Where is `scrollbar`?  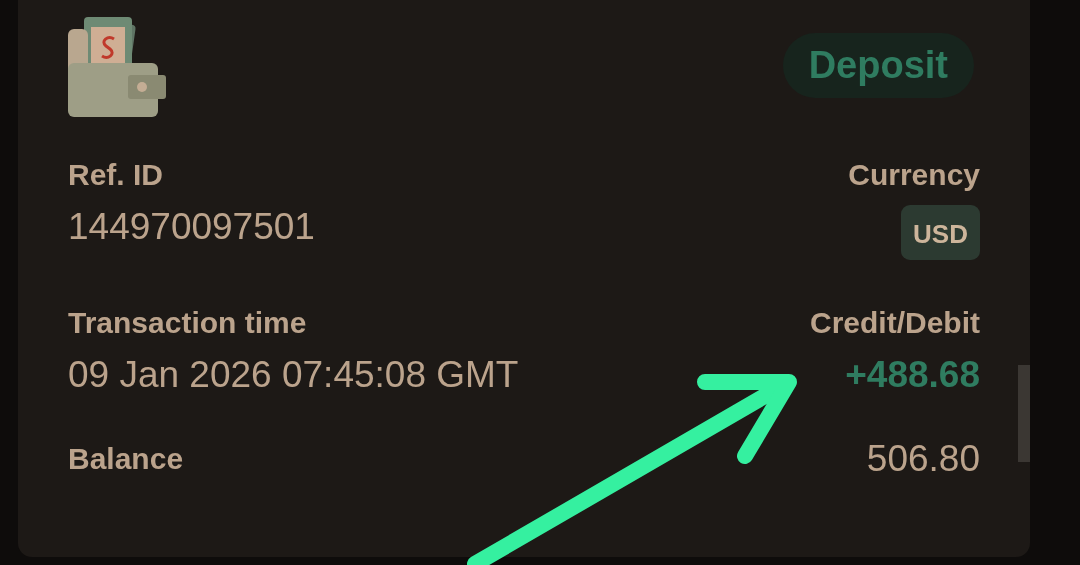
scrollbar is located at coordinates (1024, 413).